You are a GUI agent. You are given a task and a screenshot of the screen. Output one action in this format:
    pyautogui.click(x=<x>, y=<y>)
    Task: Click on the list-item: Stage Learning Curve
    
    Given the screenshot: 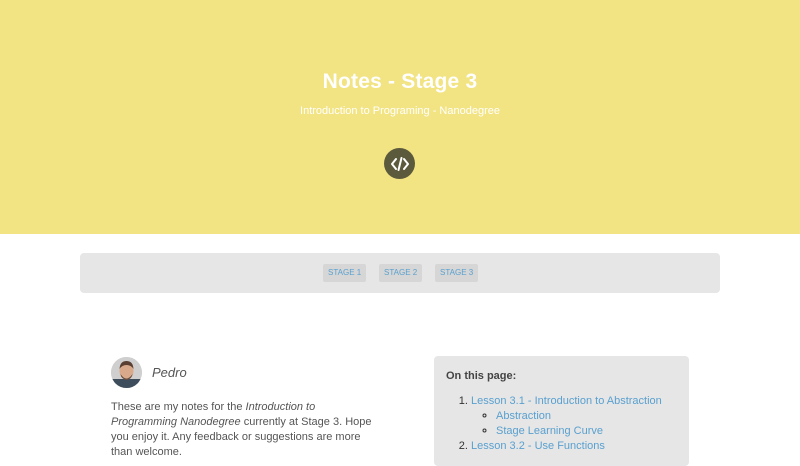 What is the action you would take?
    pyautogui.click(x=579, y=431)
    